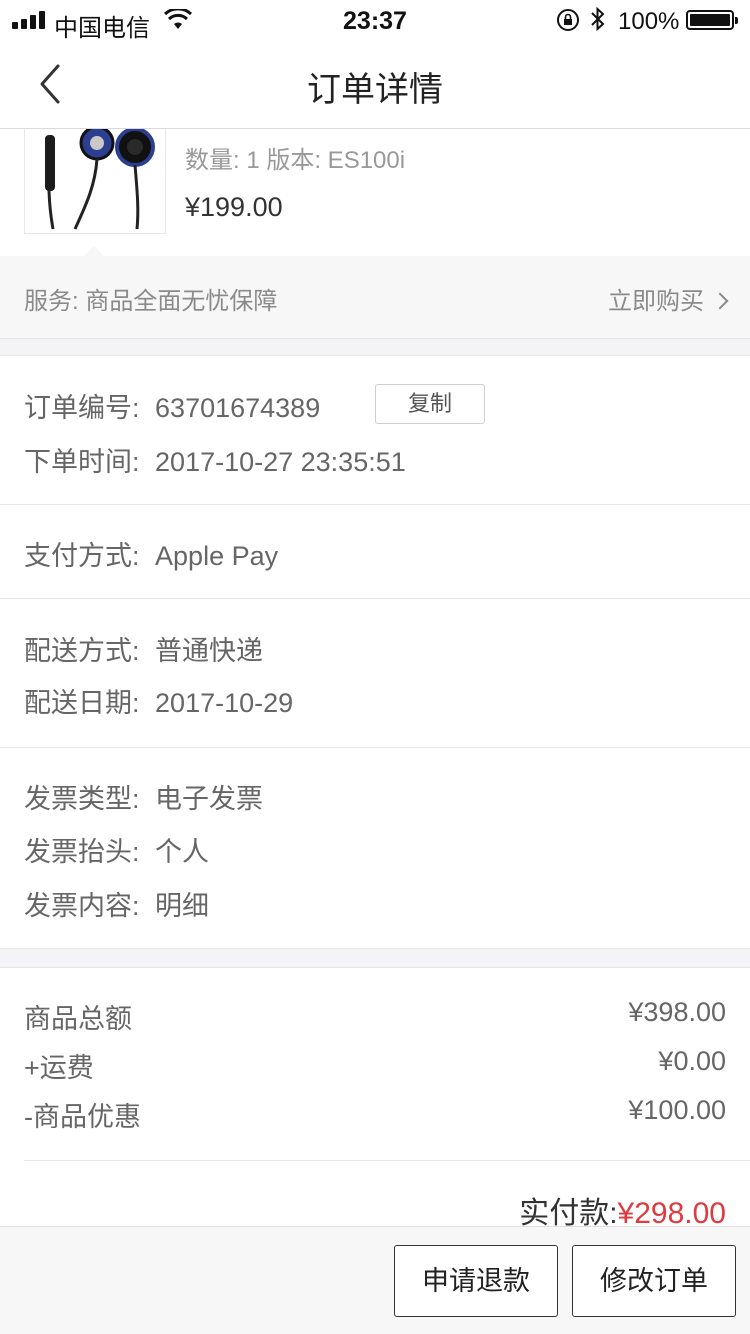  I want to click on page-title: 订单详情, so click(375, 90).